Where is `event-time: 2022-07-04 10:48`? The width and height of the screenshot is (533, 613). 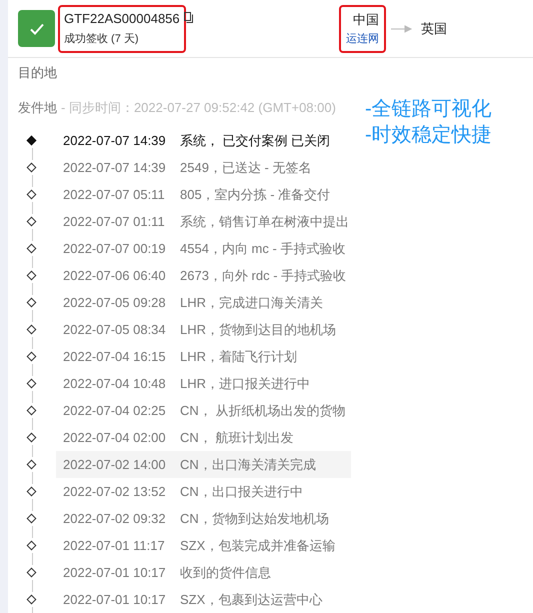 event-time: 2022-07-04 10:48 is located at coordinates (115, 383).